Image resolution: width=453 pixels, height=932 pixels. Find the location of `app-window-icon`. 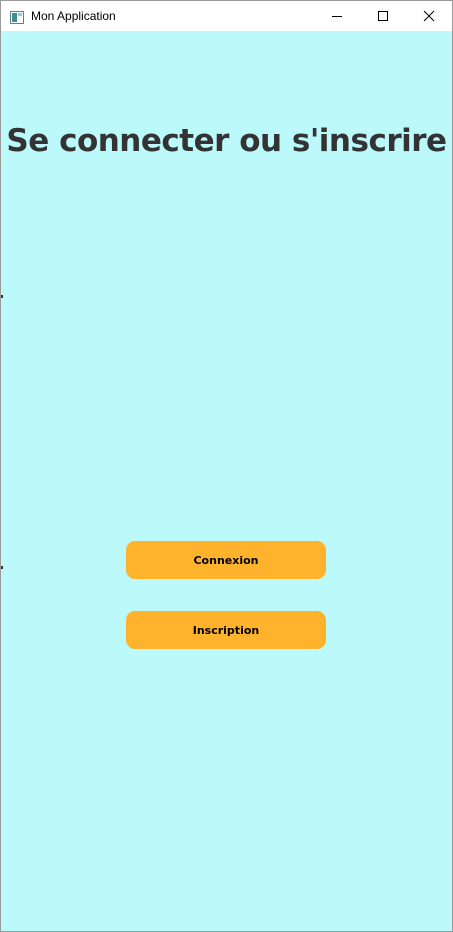

app-window-icon is located at coordinates (17, 16).